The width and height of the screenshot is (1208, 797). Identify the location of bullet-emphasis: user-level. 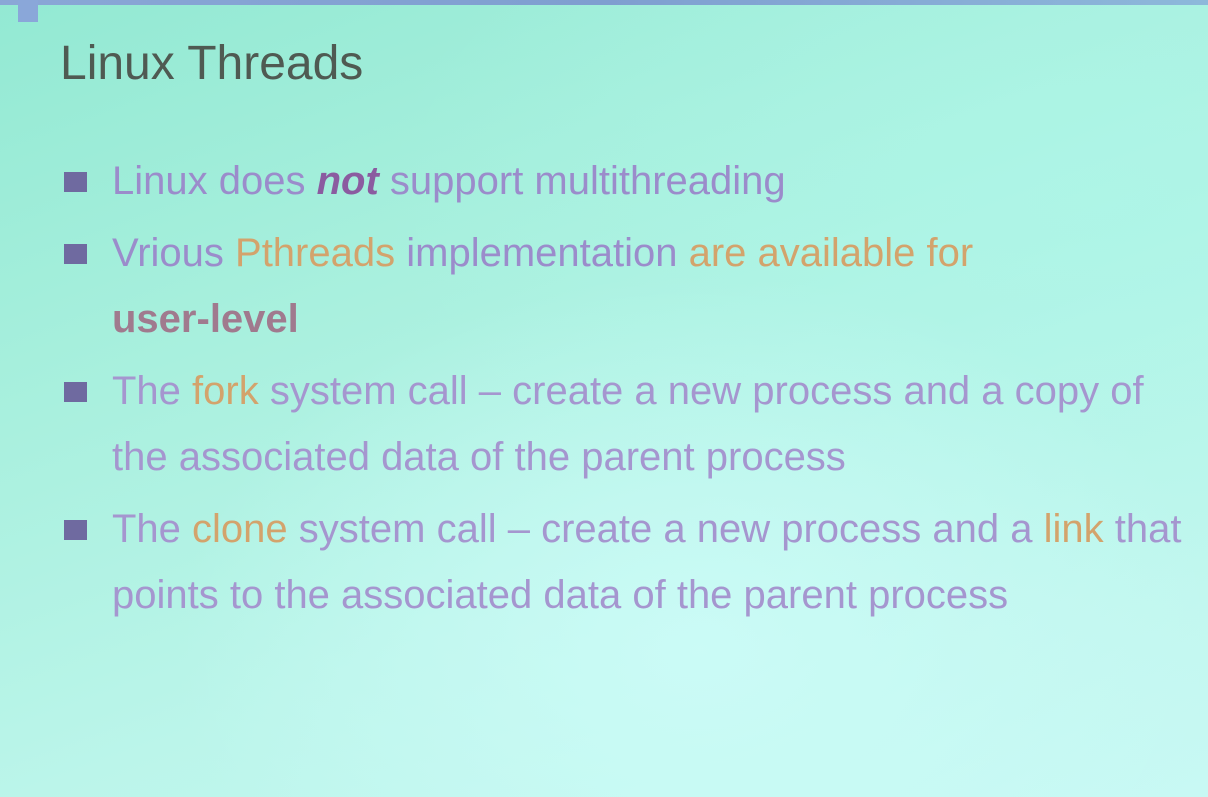
(205, 319).